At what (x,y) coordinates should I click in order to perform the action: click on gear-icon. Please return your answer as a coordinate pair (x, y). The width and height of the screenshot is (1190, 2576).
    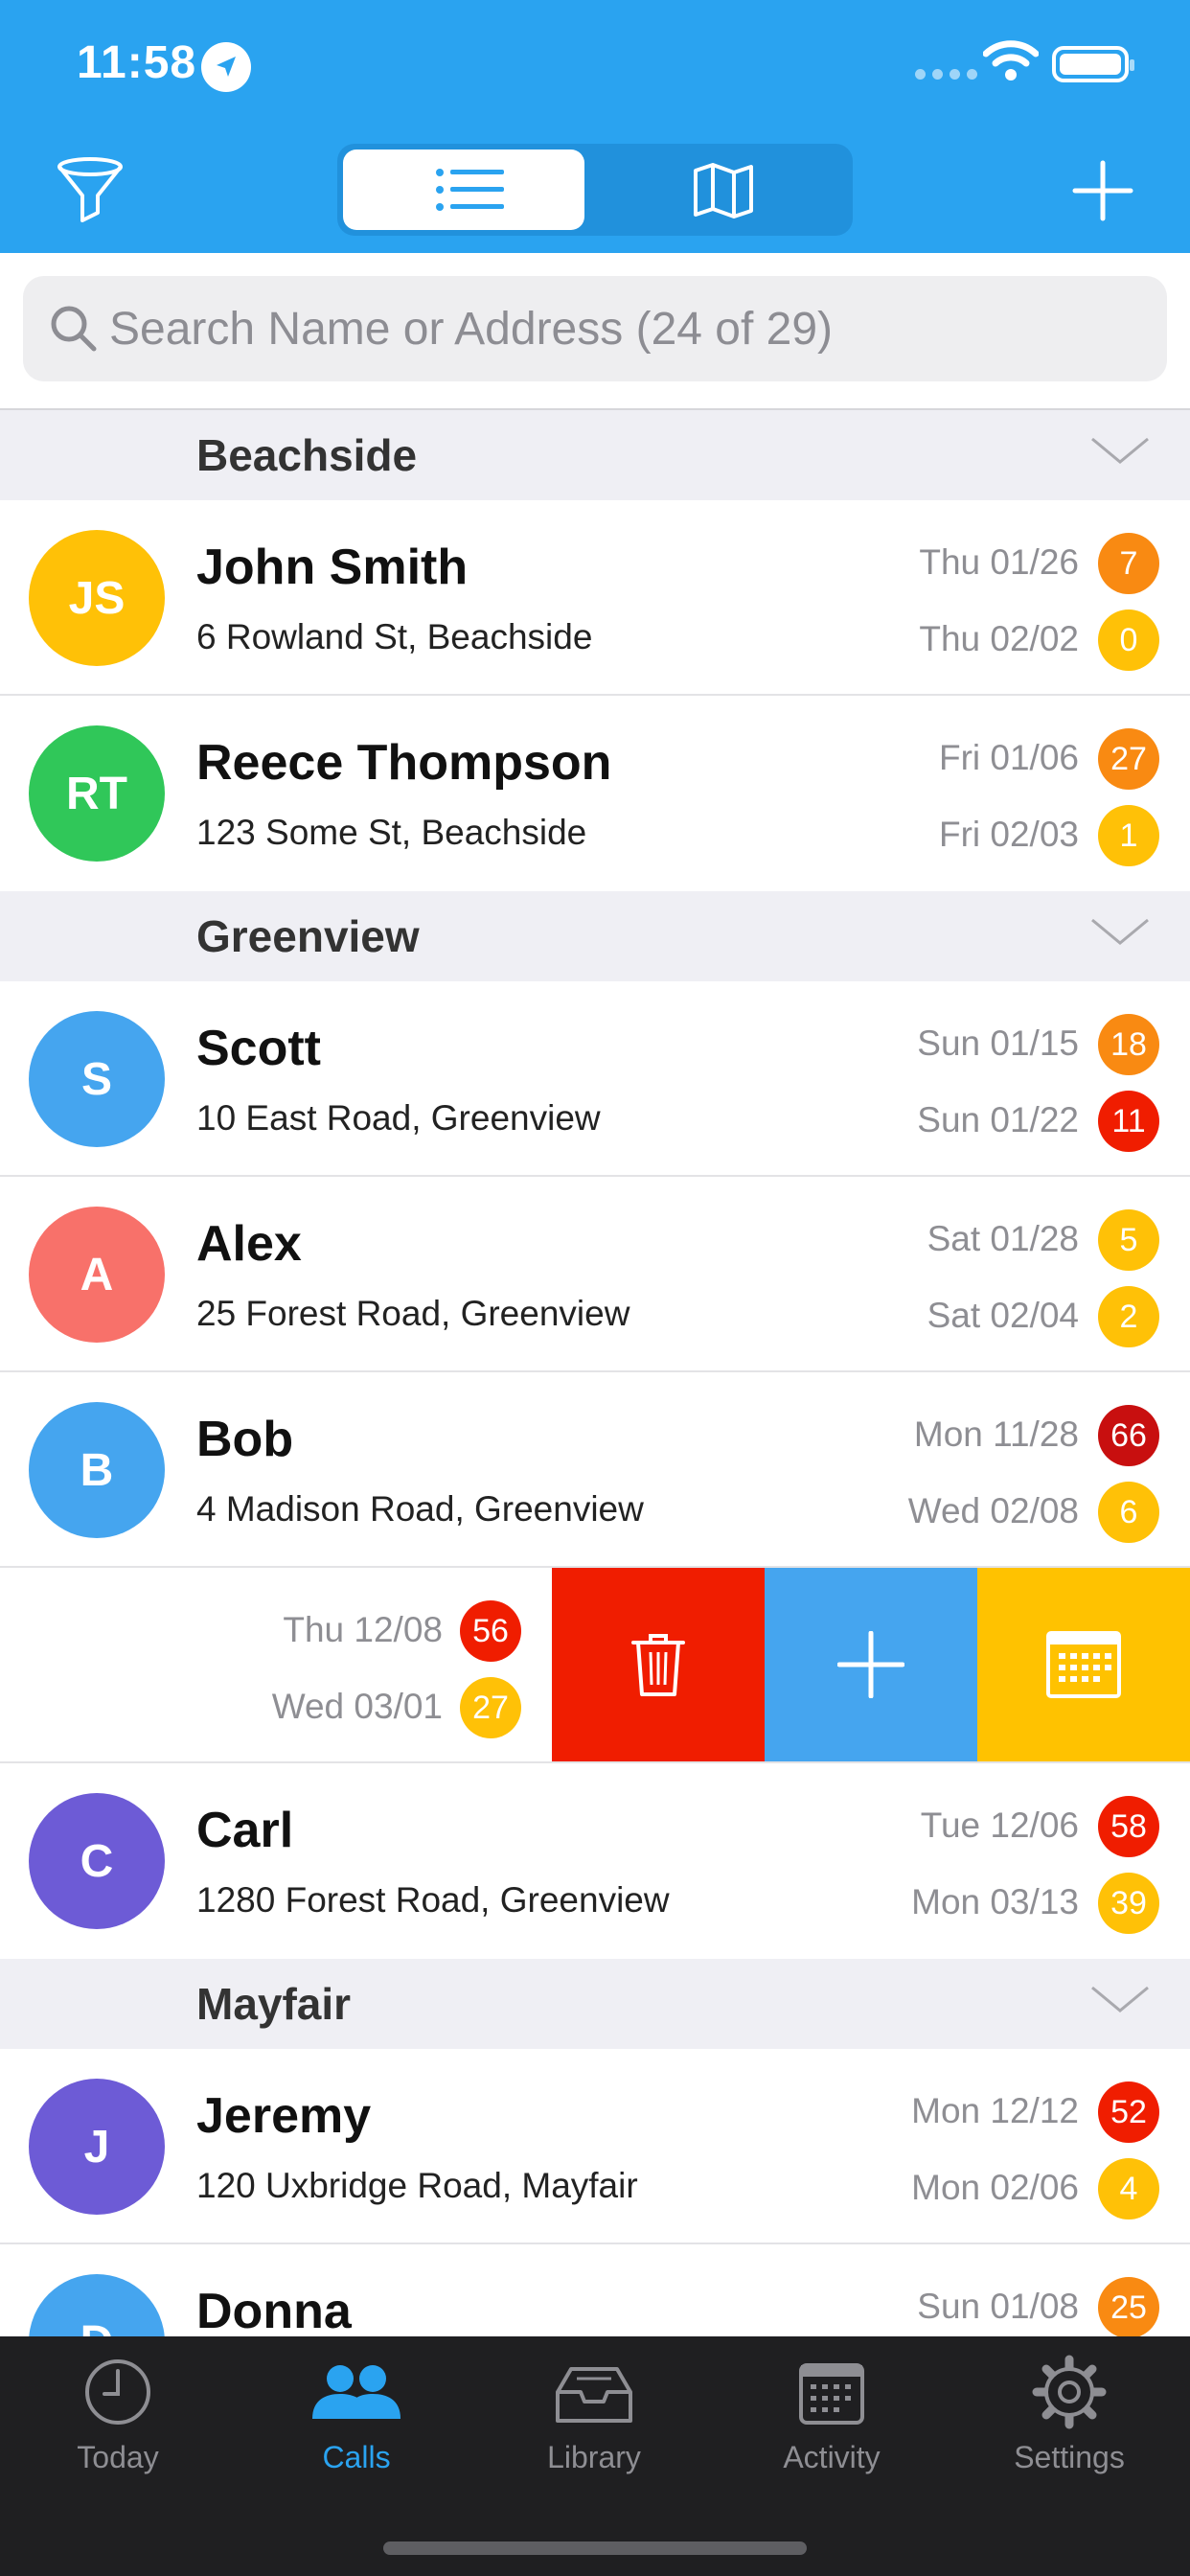
    Looking at the image, I should click on (1070, 2392).